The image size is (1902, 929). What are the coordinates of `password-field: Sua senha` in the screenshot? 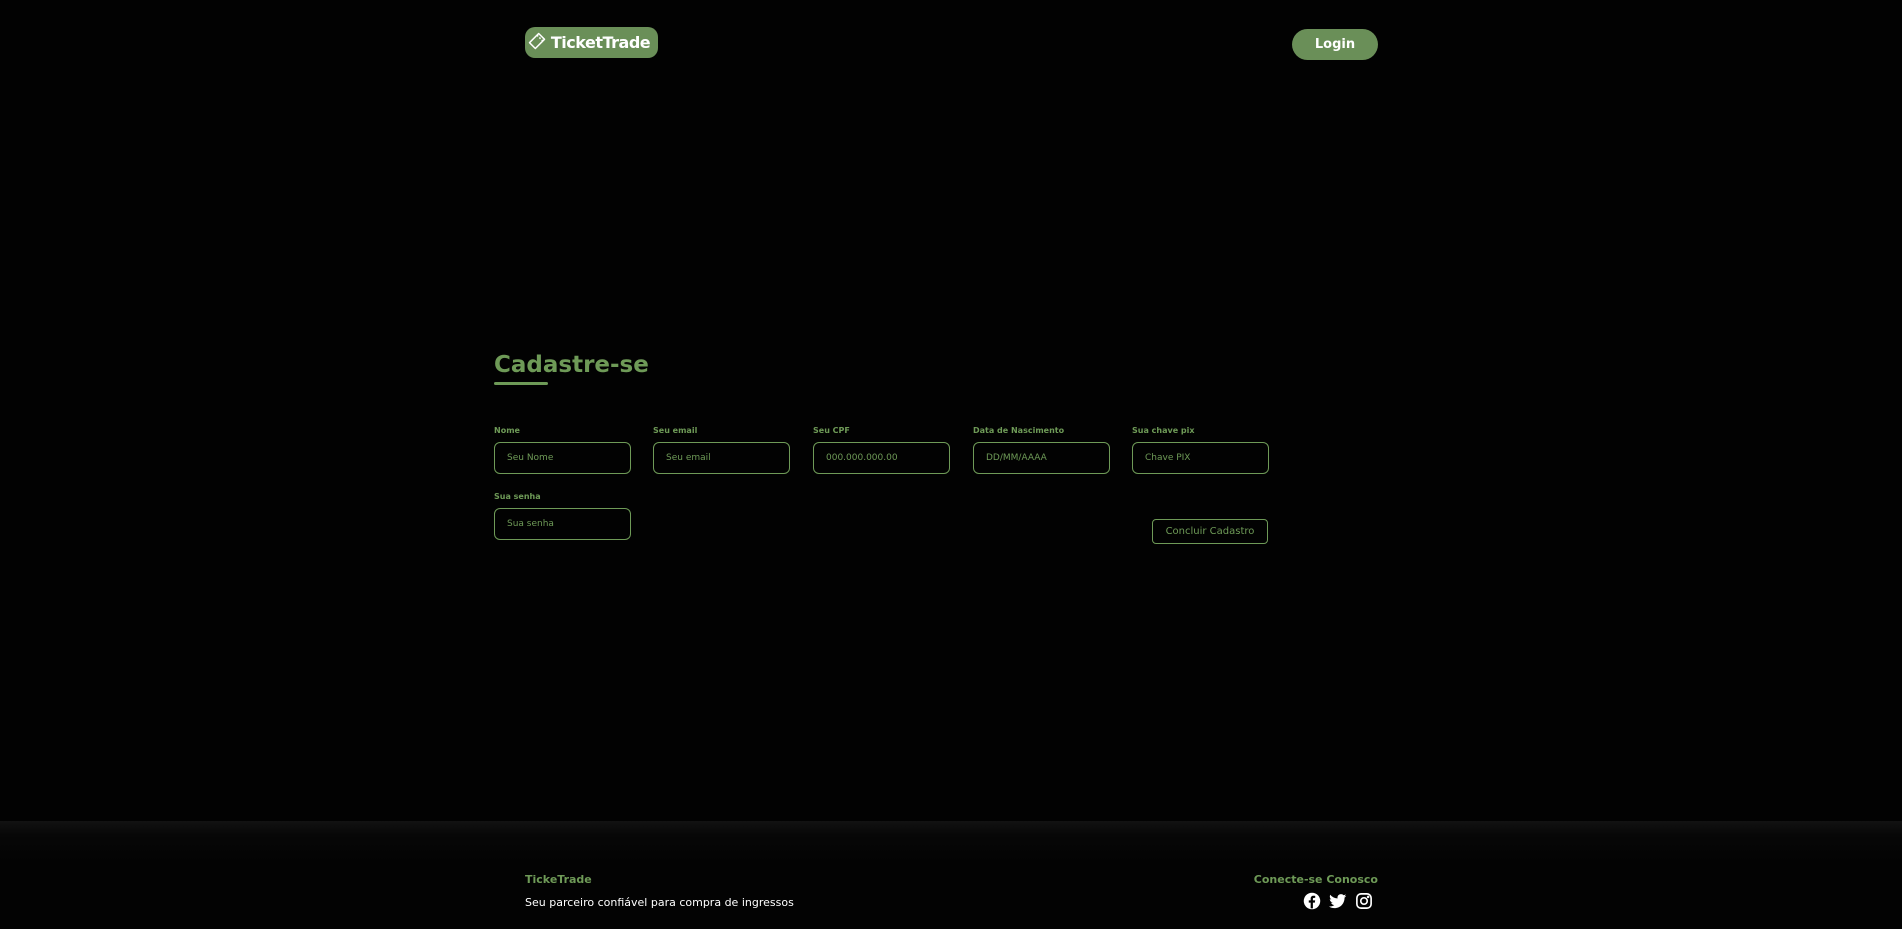 It's located at (562, 516).